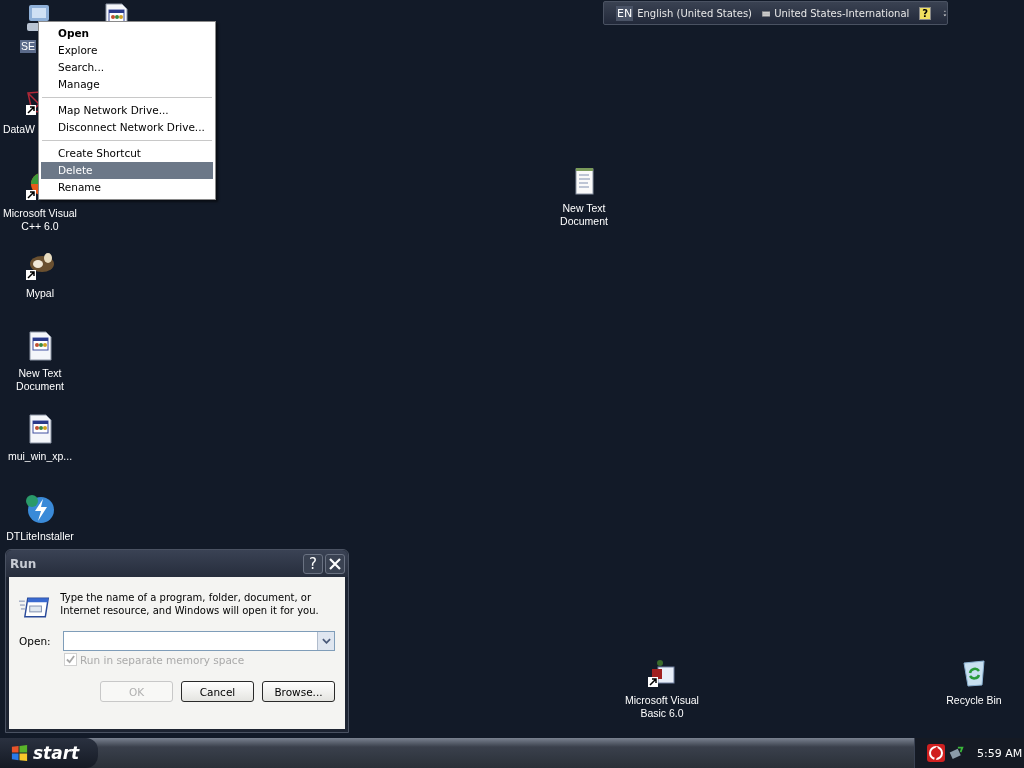  Describe the element at coordinates (19, 753) in the screenshot. I see `windows-logo-icon` at that location.